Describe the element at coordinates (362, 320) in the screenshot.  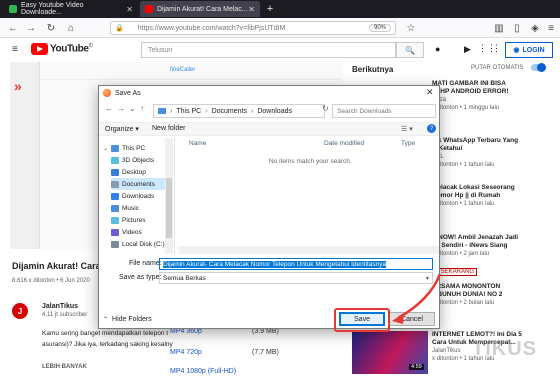
I see `annotation-highlight-box` at that location.